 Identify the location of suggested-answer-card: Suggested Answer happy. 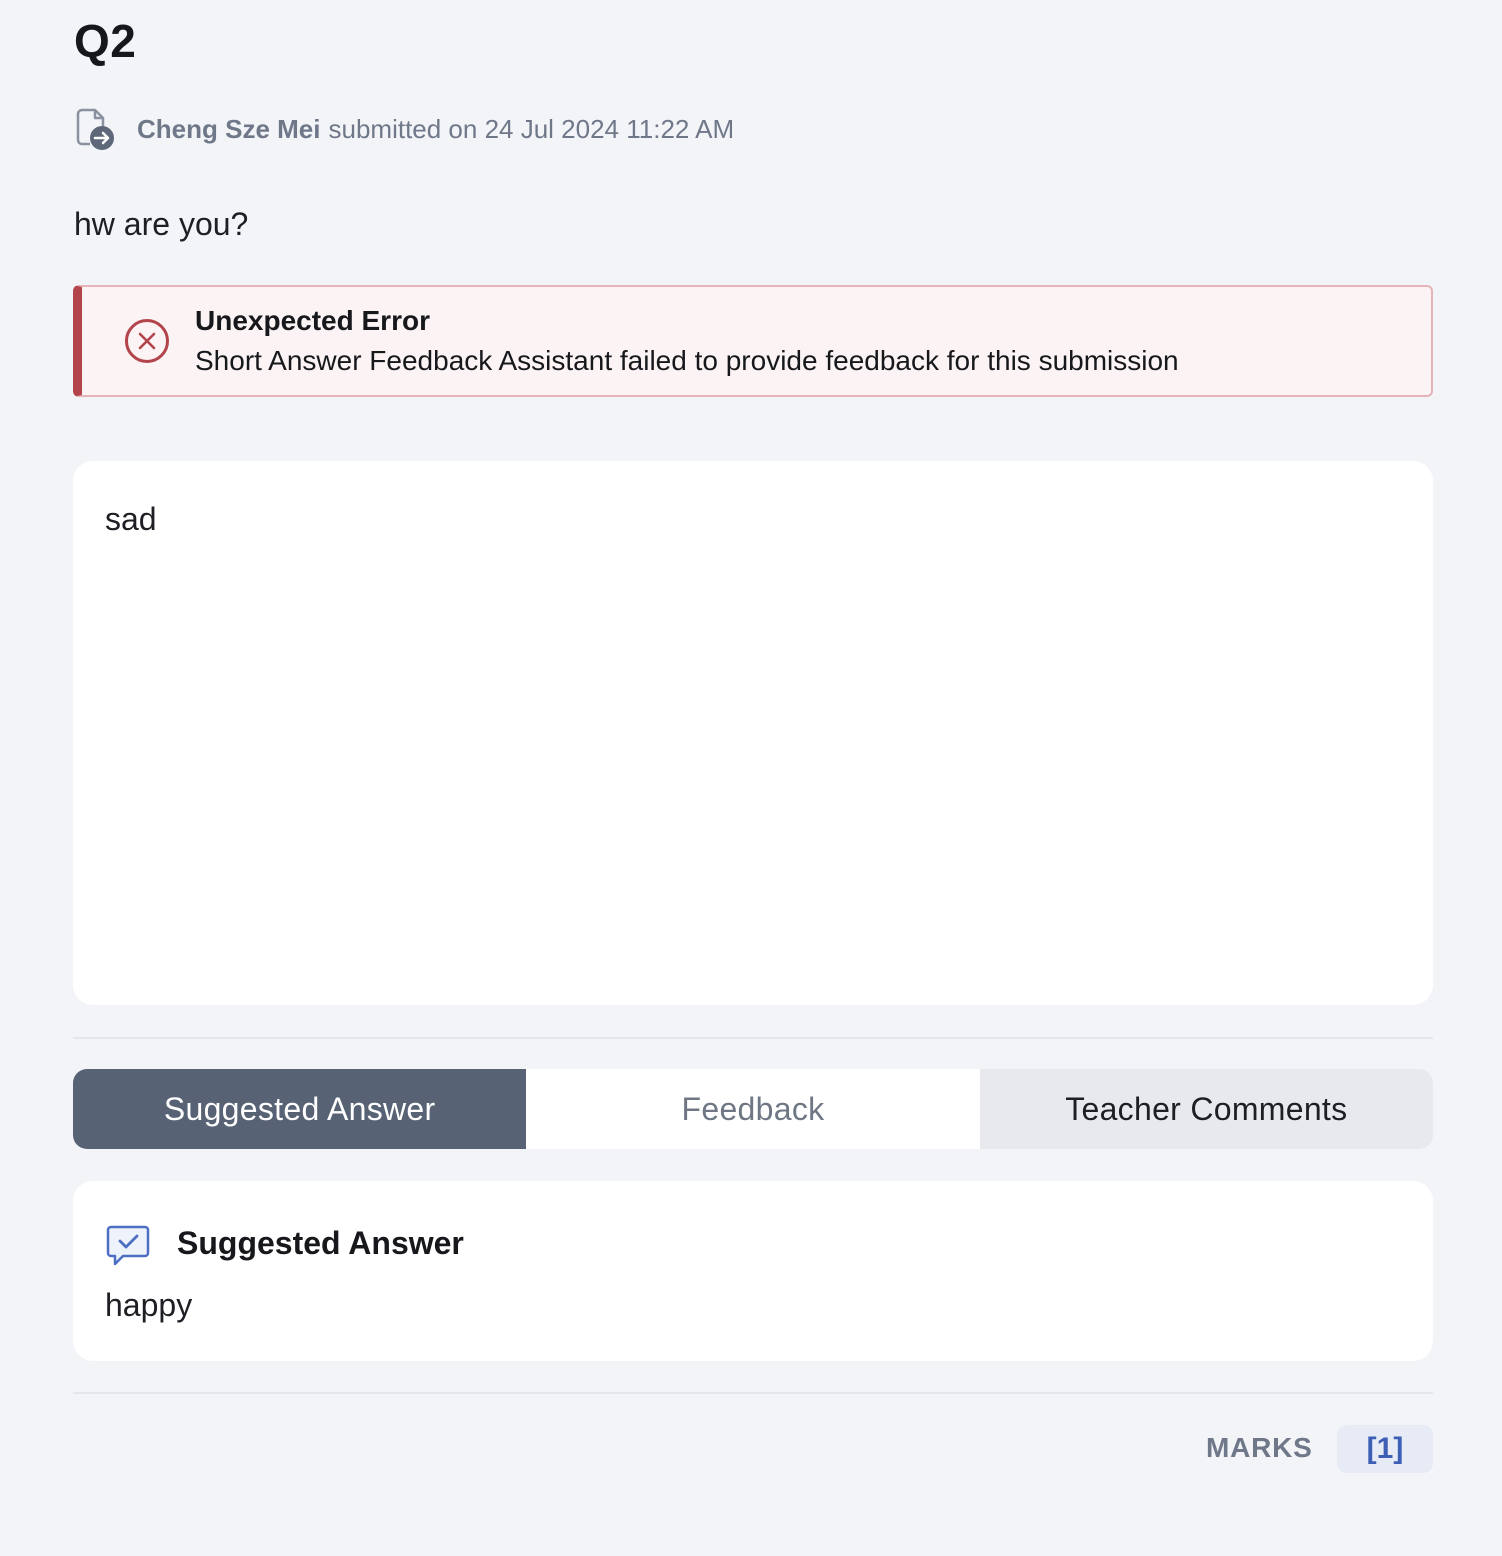
(753, 1271).